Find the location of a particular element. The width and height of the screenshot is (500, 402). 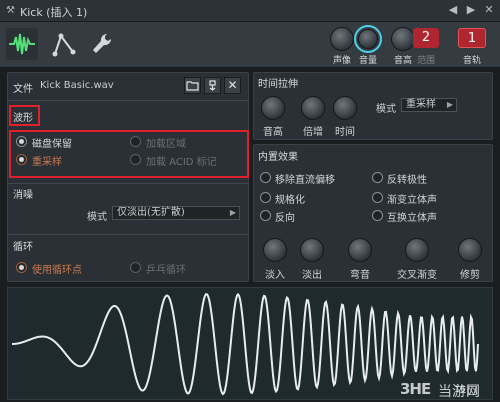

volume-label: 音量 is located at coordinates (367, 61).